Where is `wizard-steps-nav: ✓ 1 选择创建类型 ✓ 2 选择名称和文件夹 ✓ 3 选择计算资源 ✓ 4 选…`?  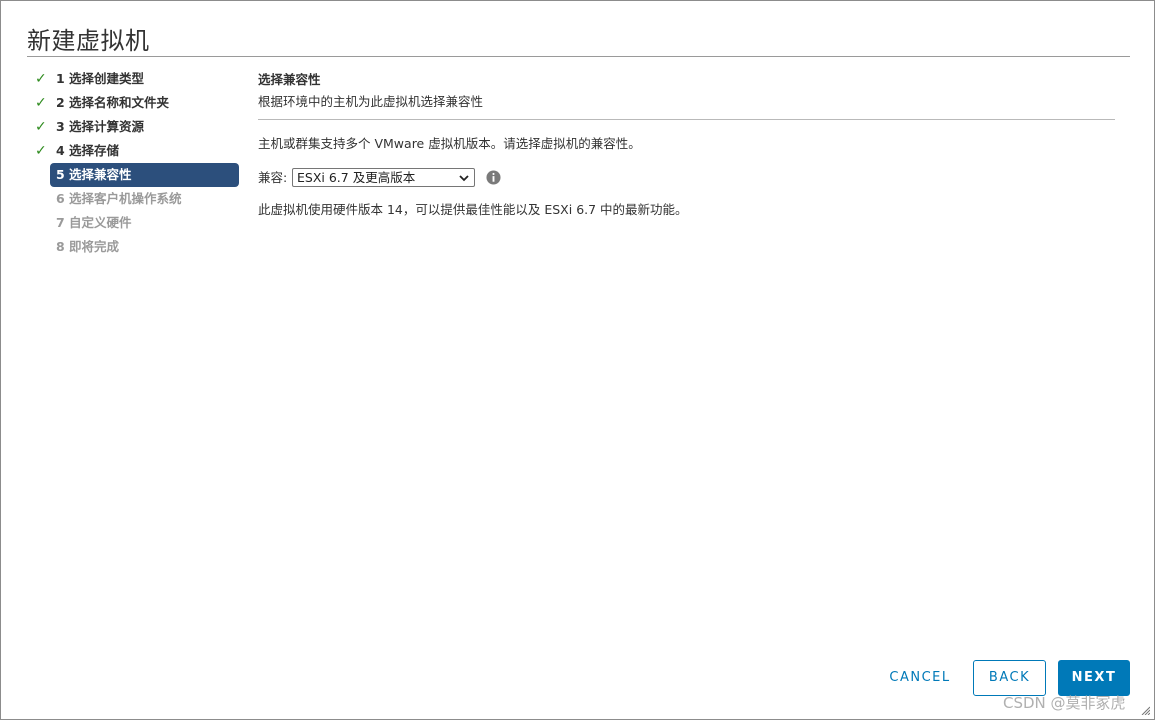
wizard-steps-nav: ✓ 1 选择创建类型 ✓ 2 选择名称和文件夹 ✓ 3 选择计算资源 ✓ 4 选… is located at coordinates (138, 163).